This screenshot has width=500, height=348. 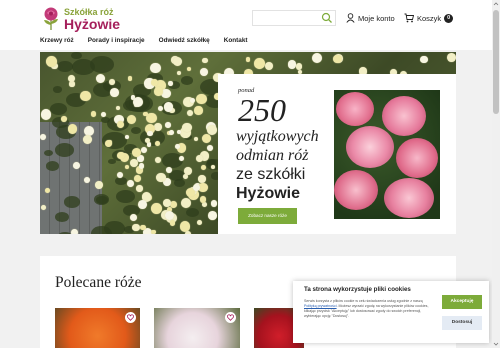 What do you see at coordinates (184, 43) in the screenshot?
I see `nav-item-odwiedz: Odwiedź szkółkę` at bounding box center [184, 43].